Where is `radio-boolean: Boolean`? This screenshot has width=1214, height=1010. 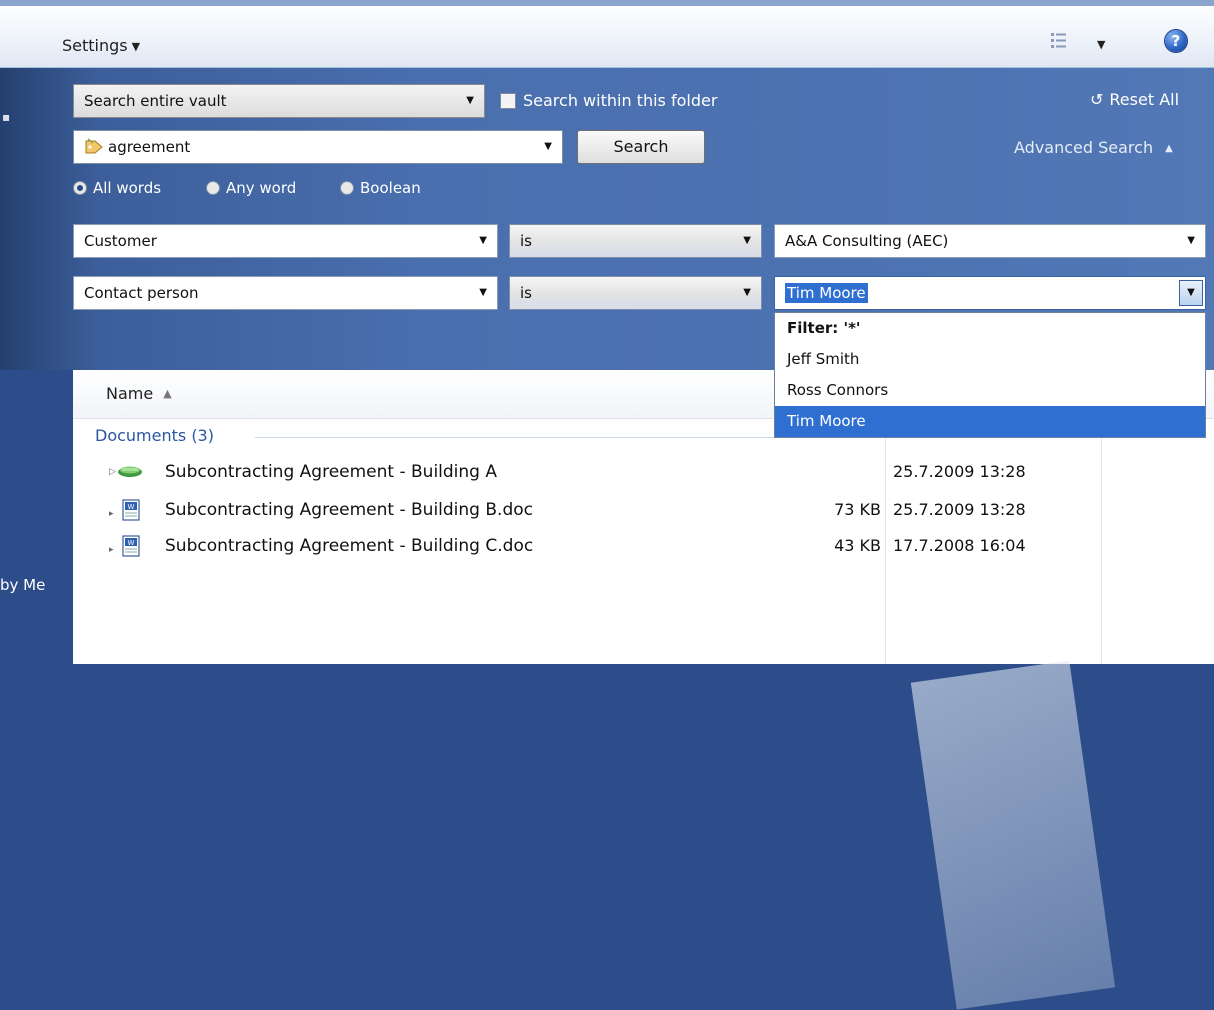 radio-boolean: Boolean is located at coordinates (380, 188).